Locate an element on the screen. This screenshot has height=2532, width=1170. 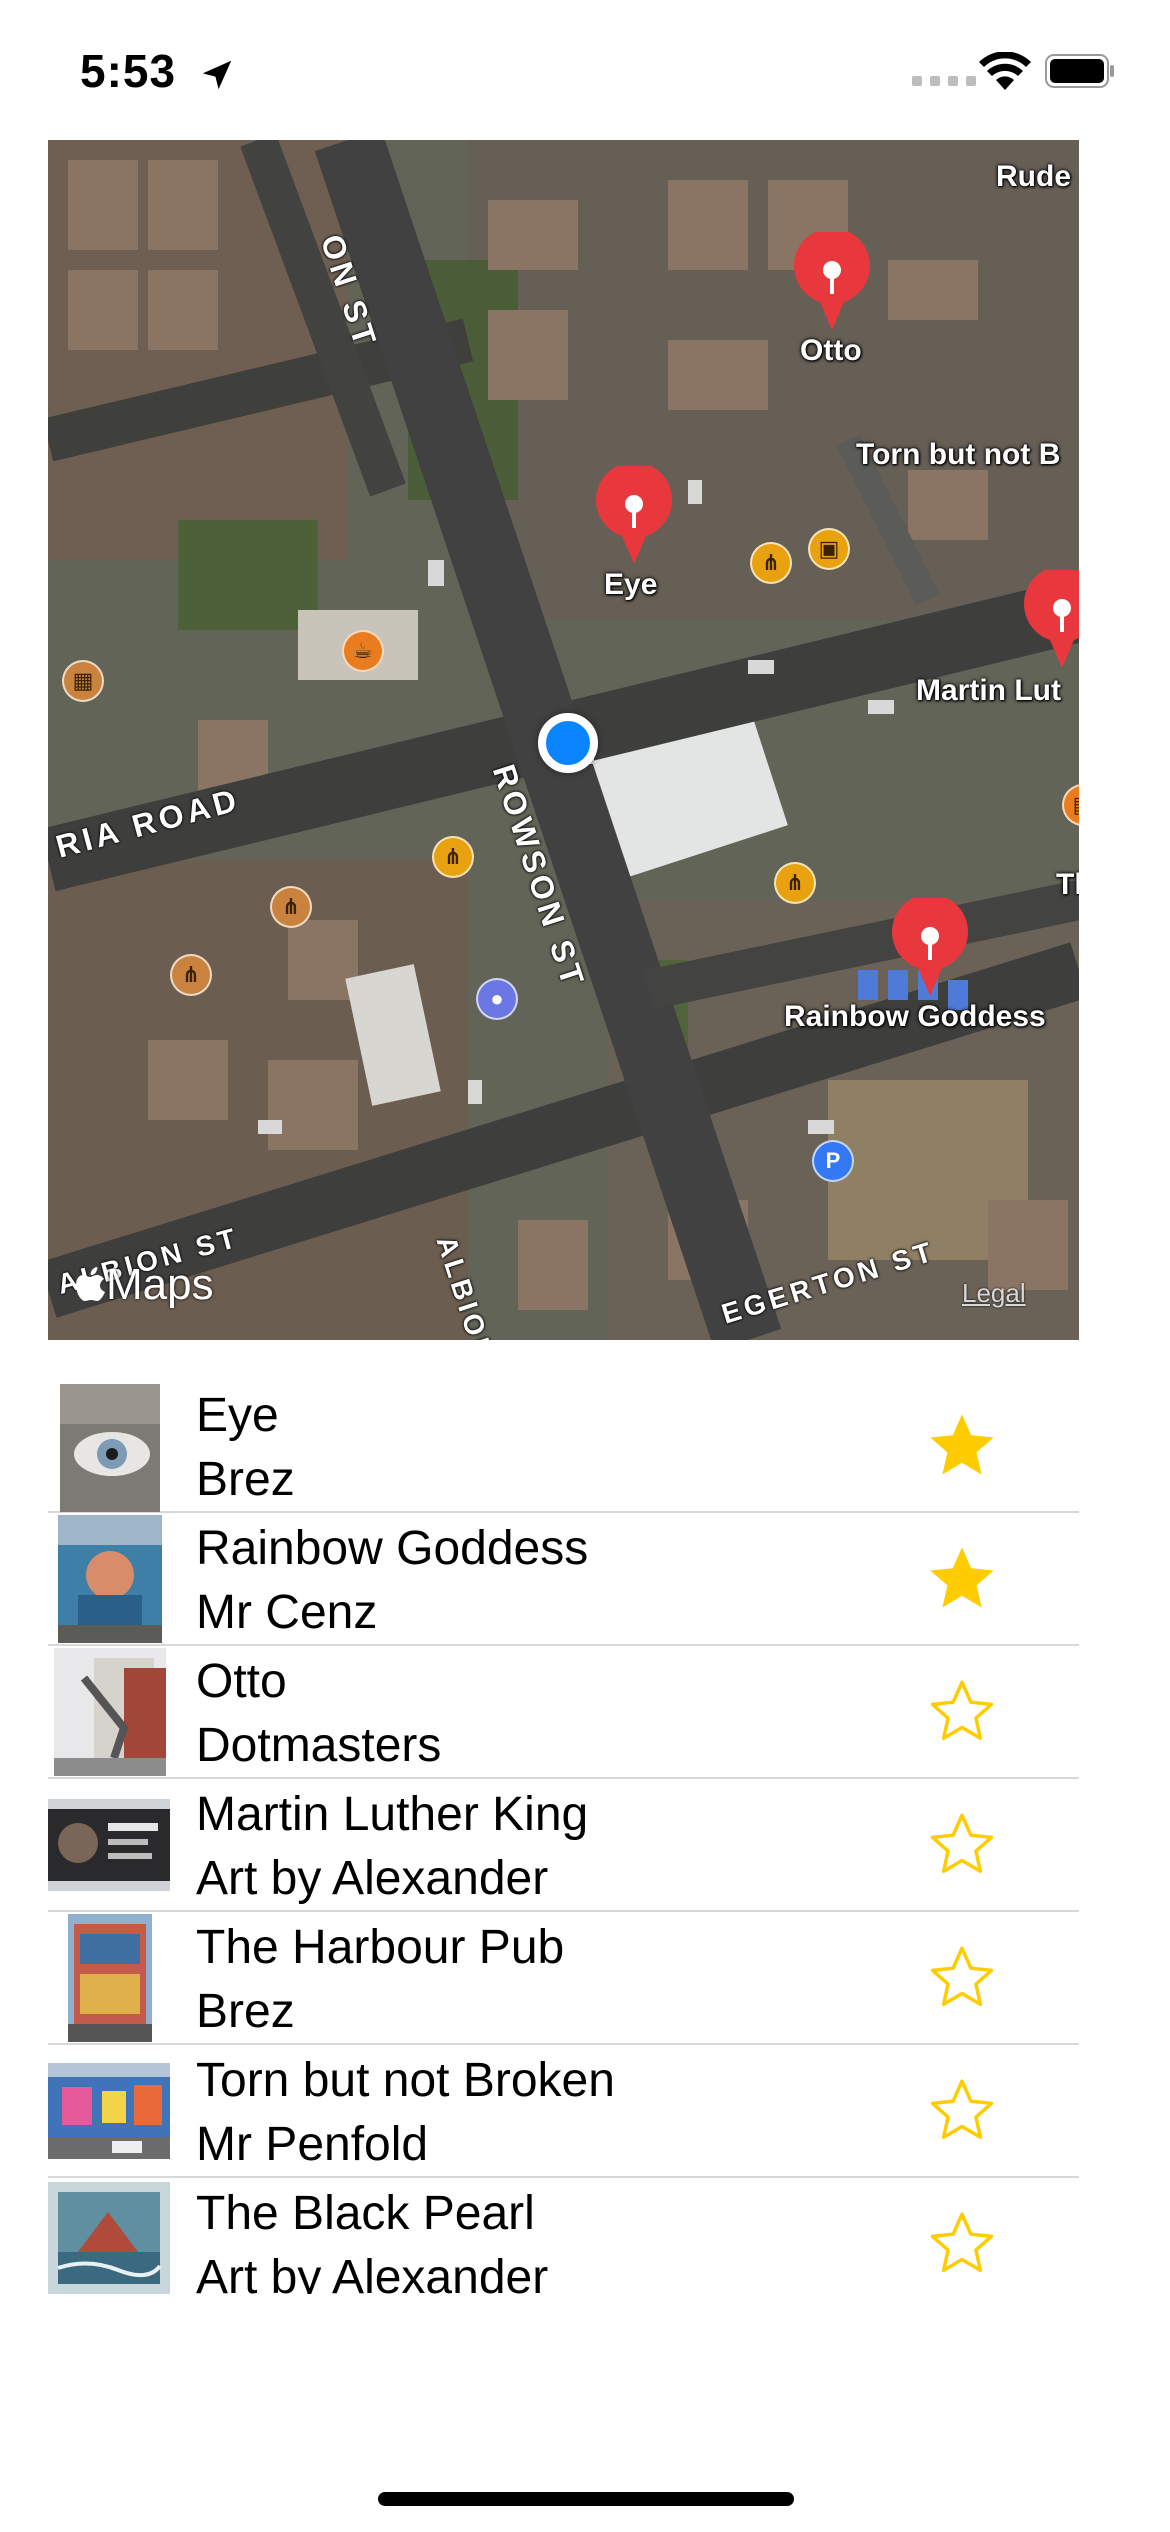
artwork-title: Otto is located at coordinates (241, 1681).